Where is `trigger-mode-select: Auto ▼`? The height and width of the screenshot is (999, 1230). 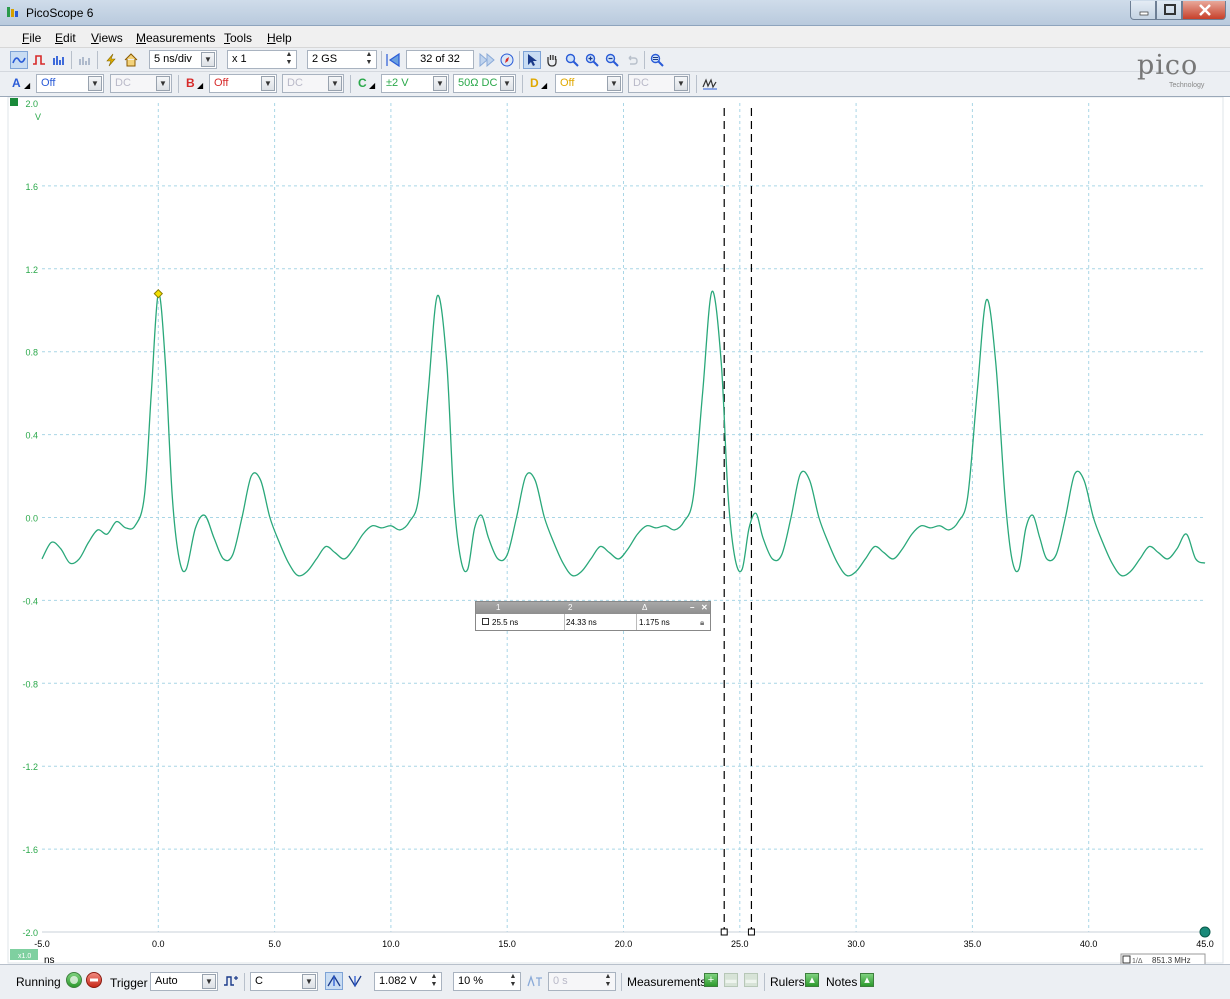
trigger-mode-select: Auto ▼ is located at coordinates (184, 981).